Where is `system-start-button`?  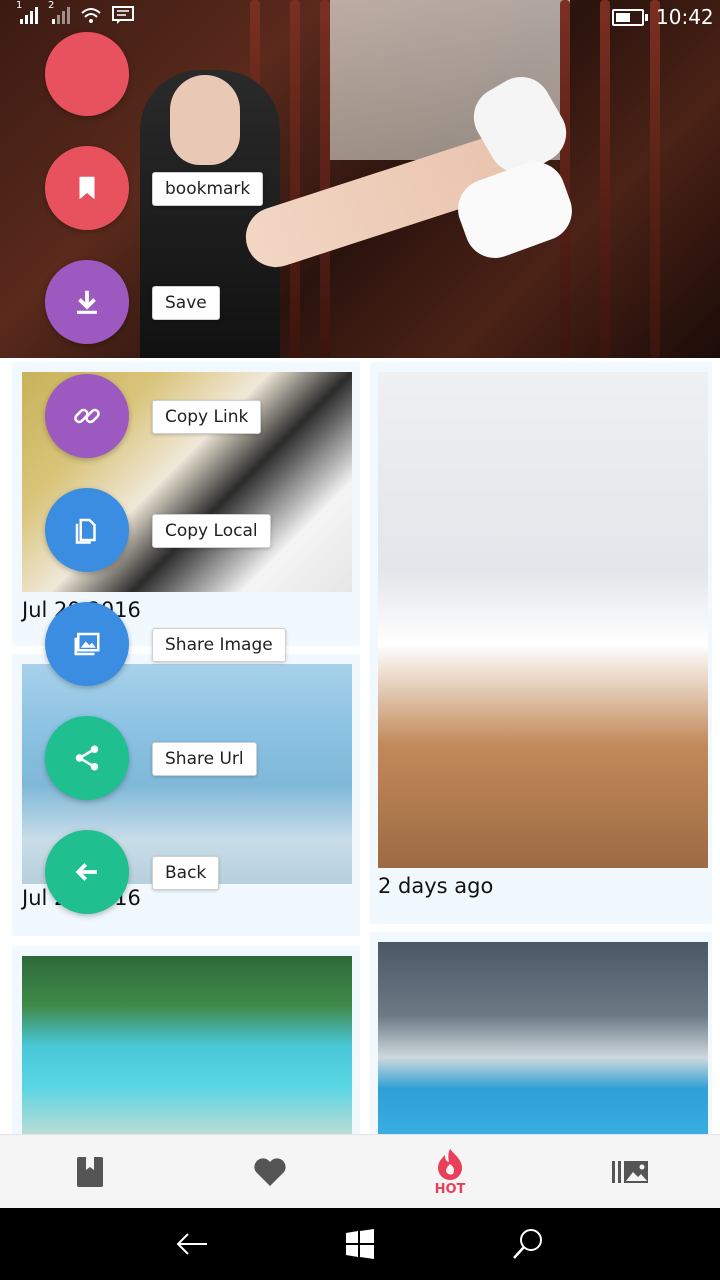
system-start-button is located at coordinates (360, 1244).